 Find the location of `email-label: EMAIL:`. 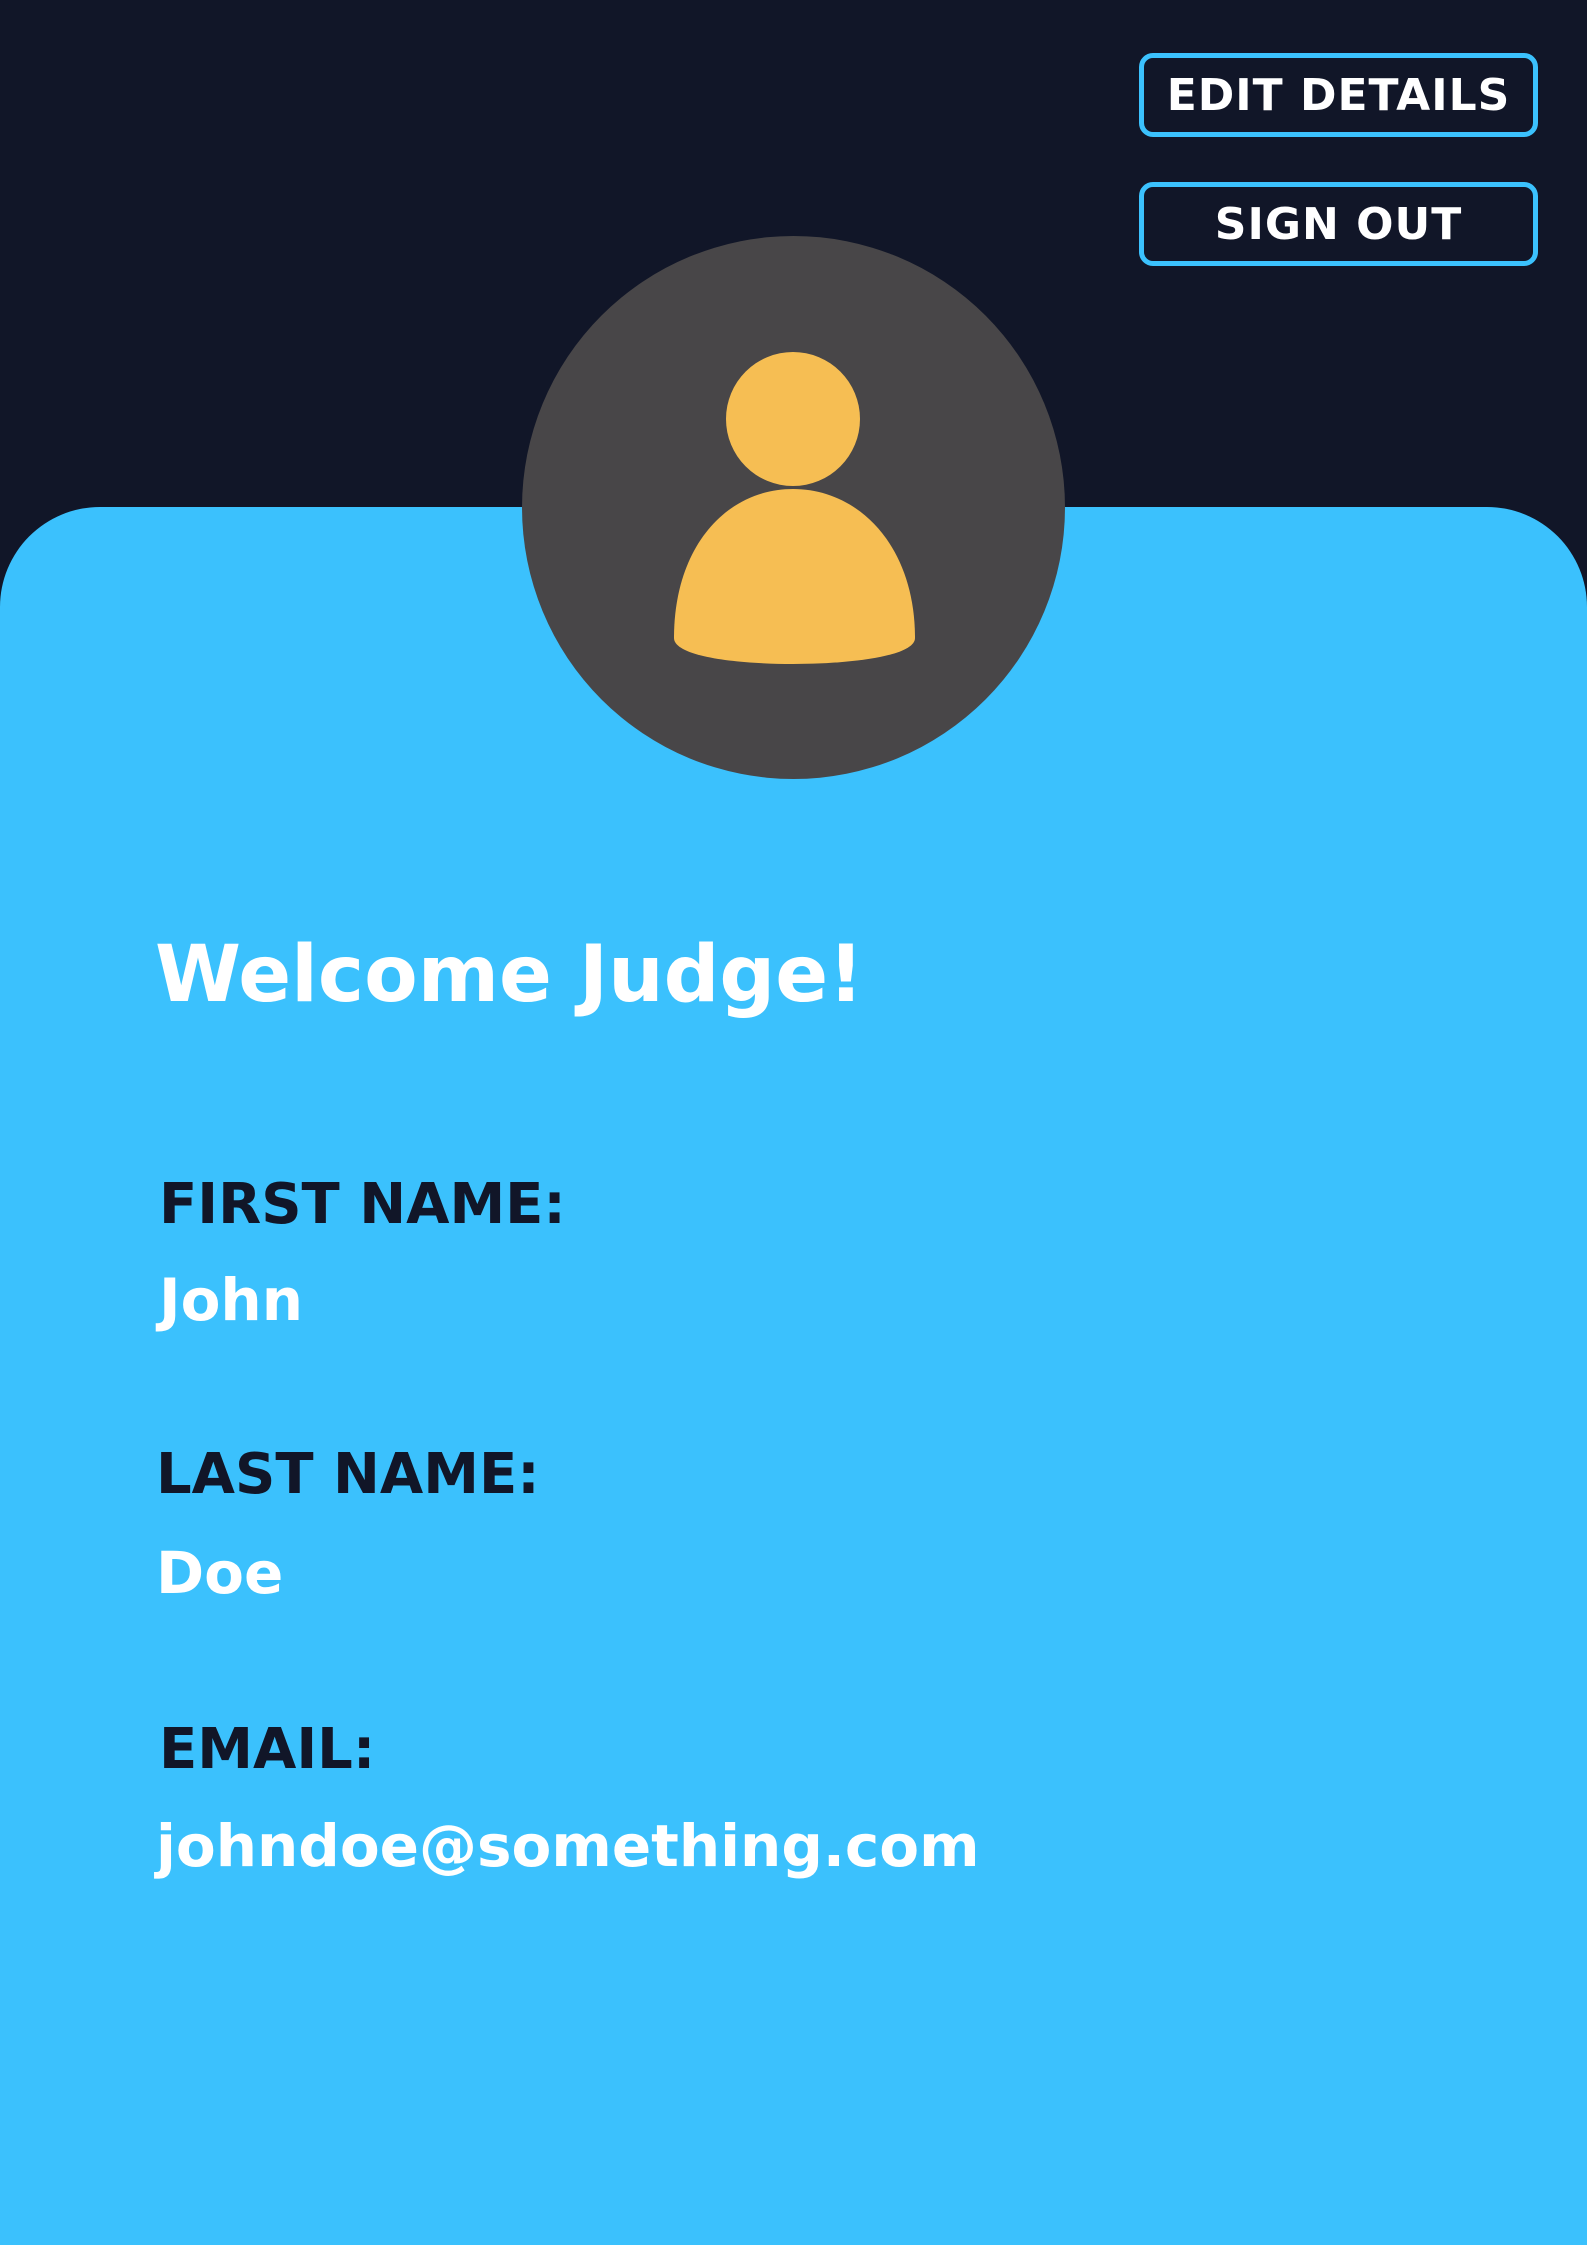

email-label: EMAIL: is located at coordinates (267, 1749).